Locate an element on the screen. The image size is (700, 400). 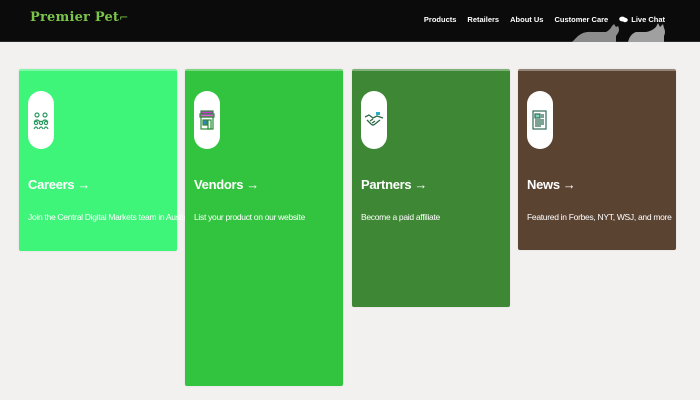
storefront-icon is located at coordinates (207, 120).